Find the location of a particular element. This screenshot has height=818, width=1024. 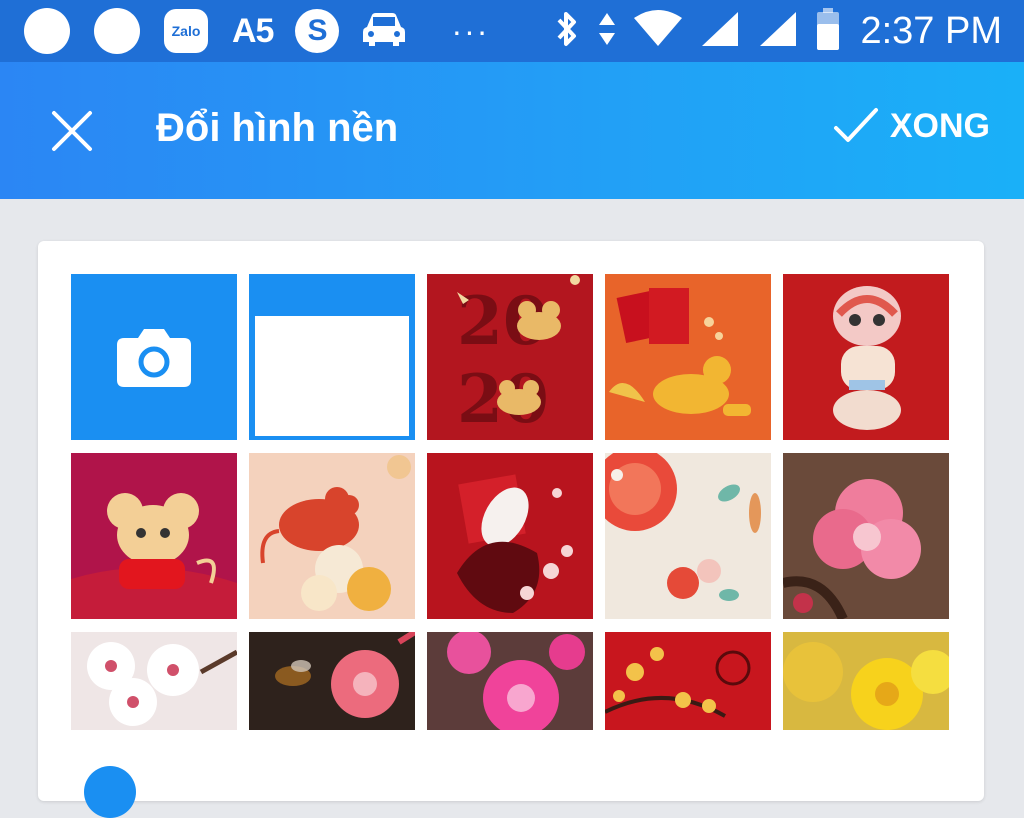

done-button: XONG is located at coordinates (911, 126).